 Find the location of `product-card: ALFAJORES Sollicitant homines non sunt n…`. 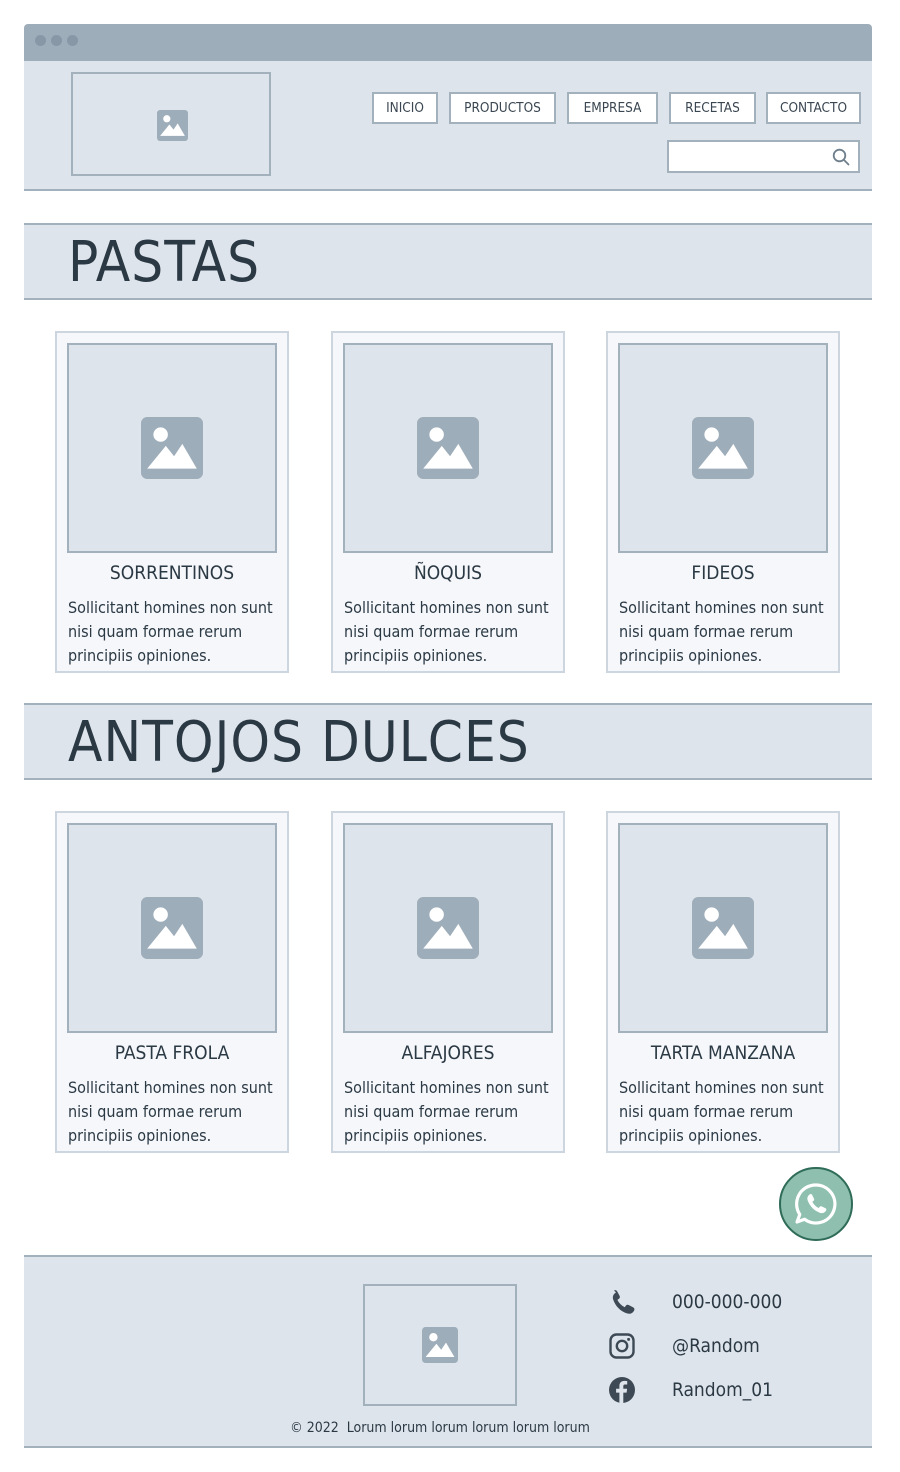

product-card: ALFAJORES Sollicitant homines non sunt n… is located at coordinates (448, 982).